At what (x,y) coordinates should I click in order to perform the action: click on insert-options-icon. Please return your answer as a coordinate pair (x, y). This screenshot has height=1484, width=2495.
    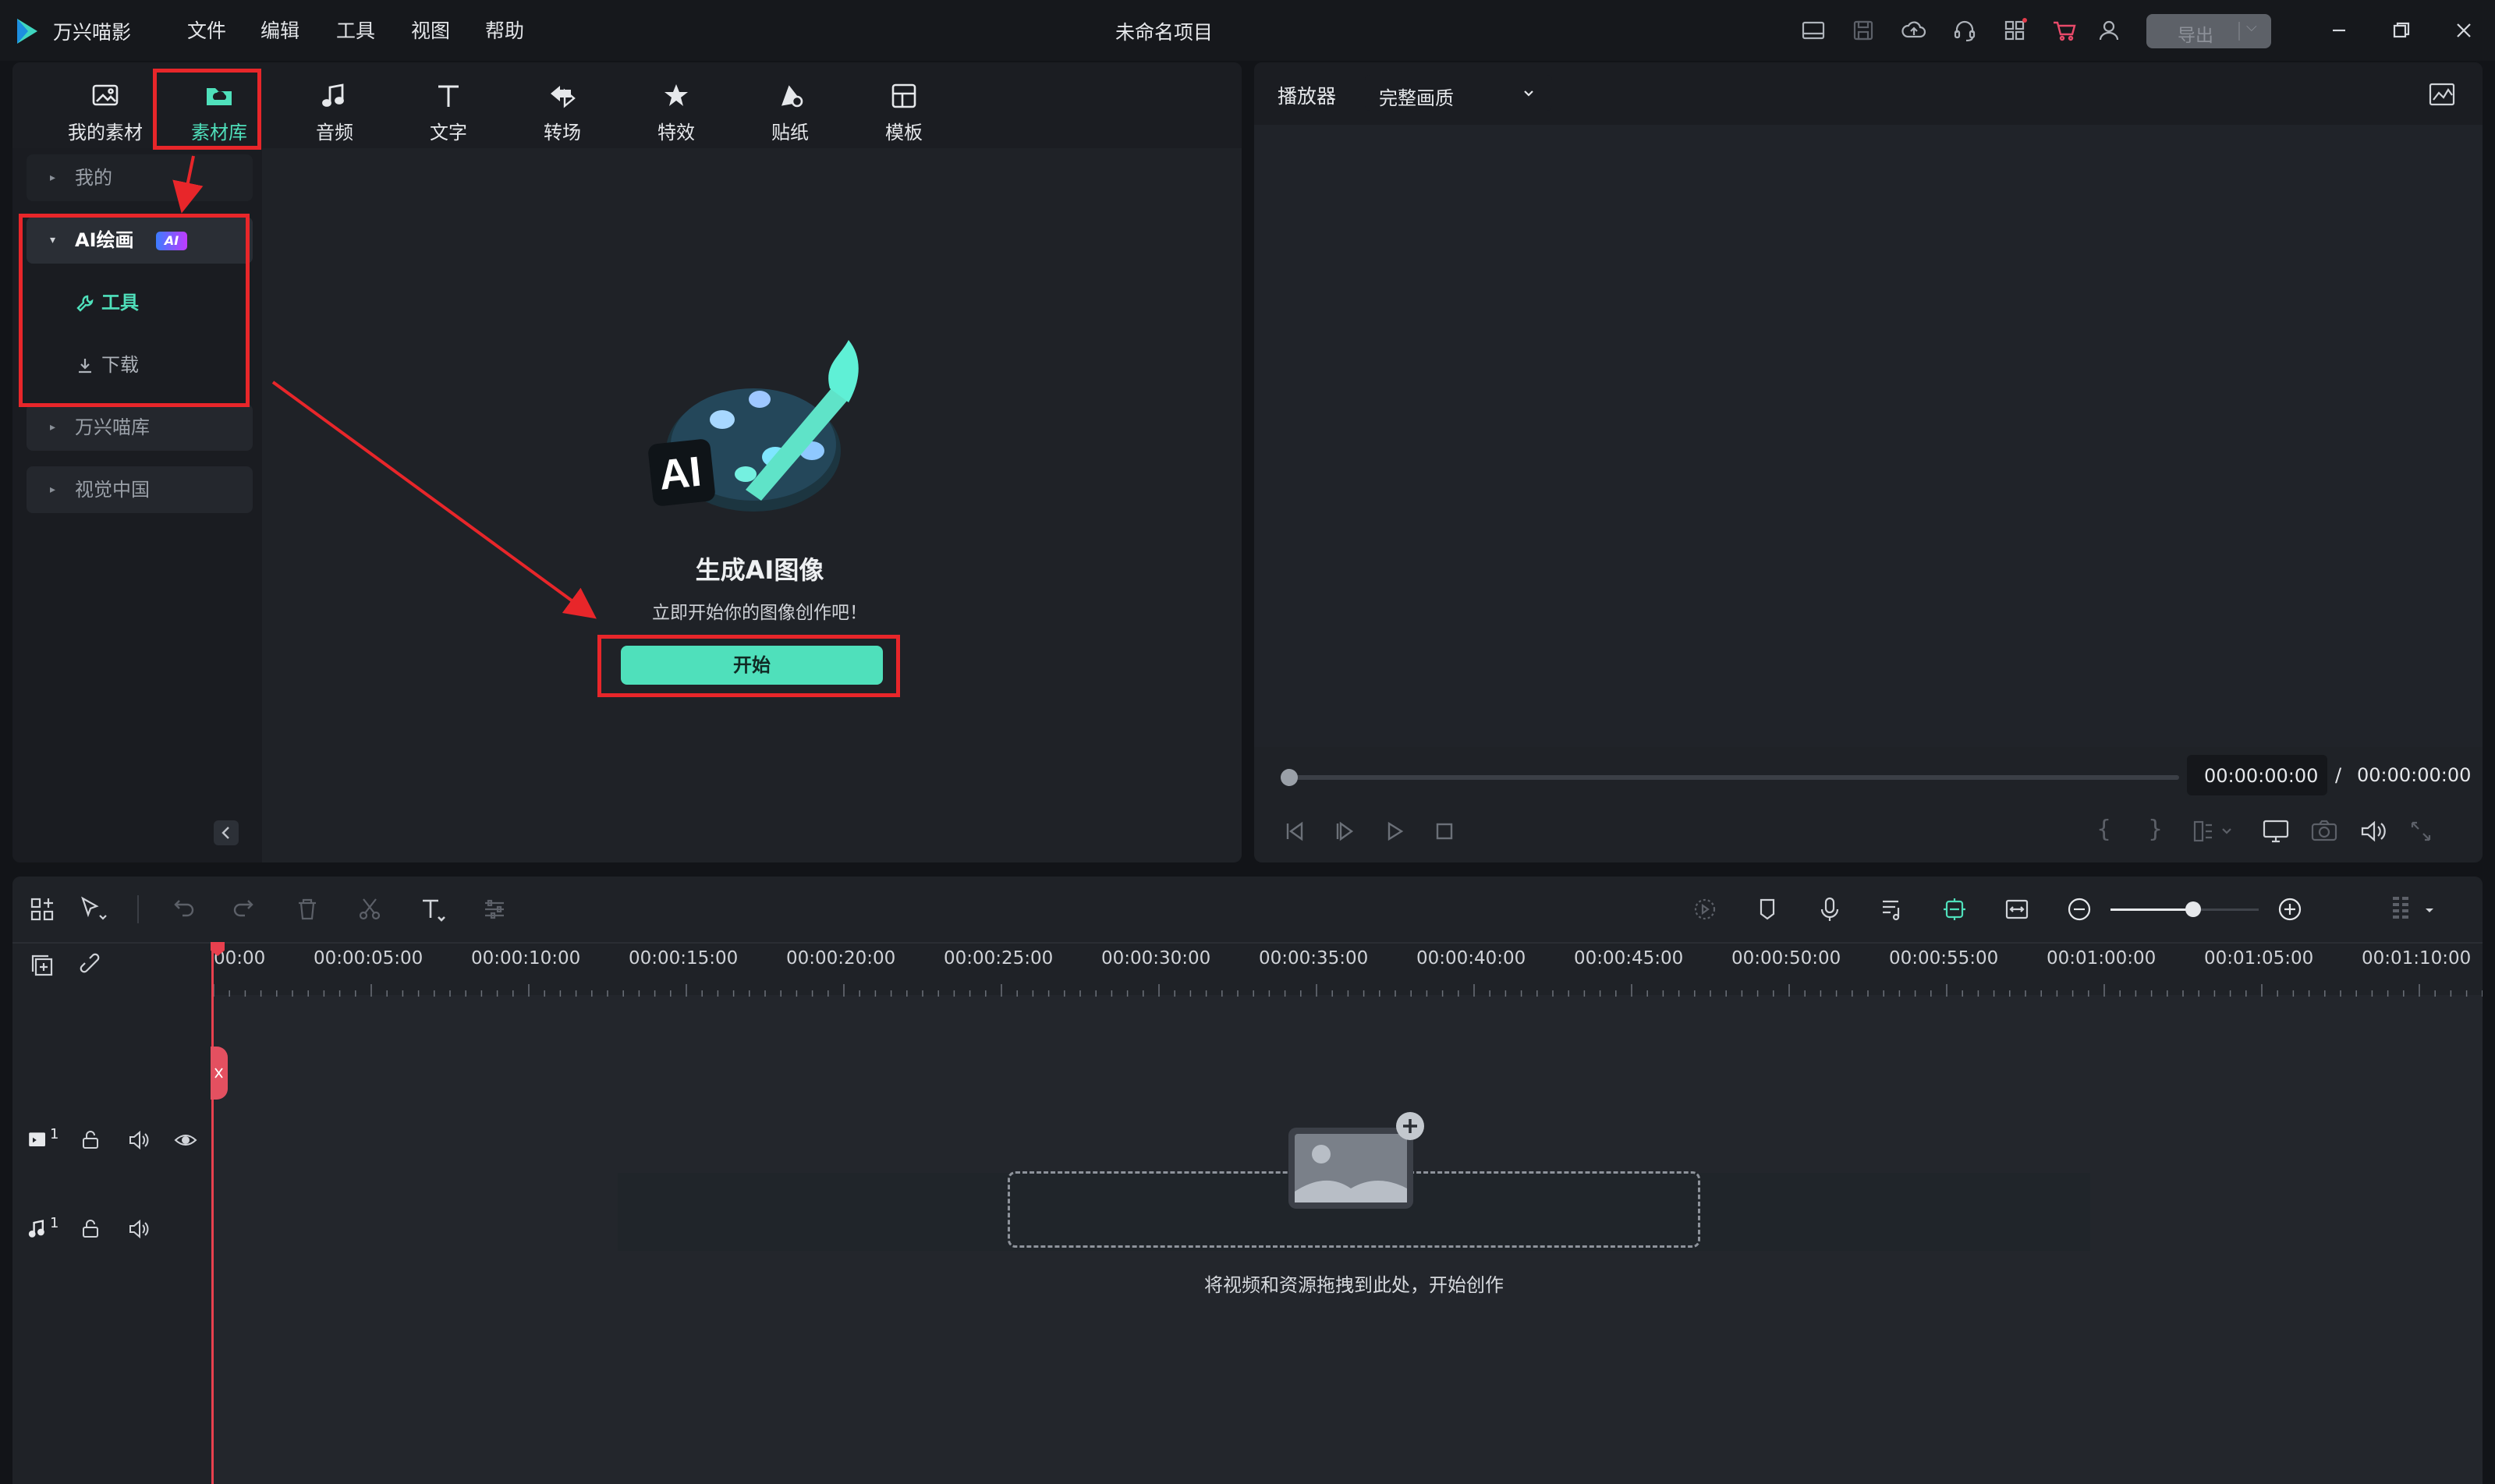
    Looking at the image, I should click on (2213, 831).